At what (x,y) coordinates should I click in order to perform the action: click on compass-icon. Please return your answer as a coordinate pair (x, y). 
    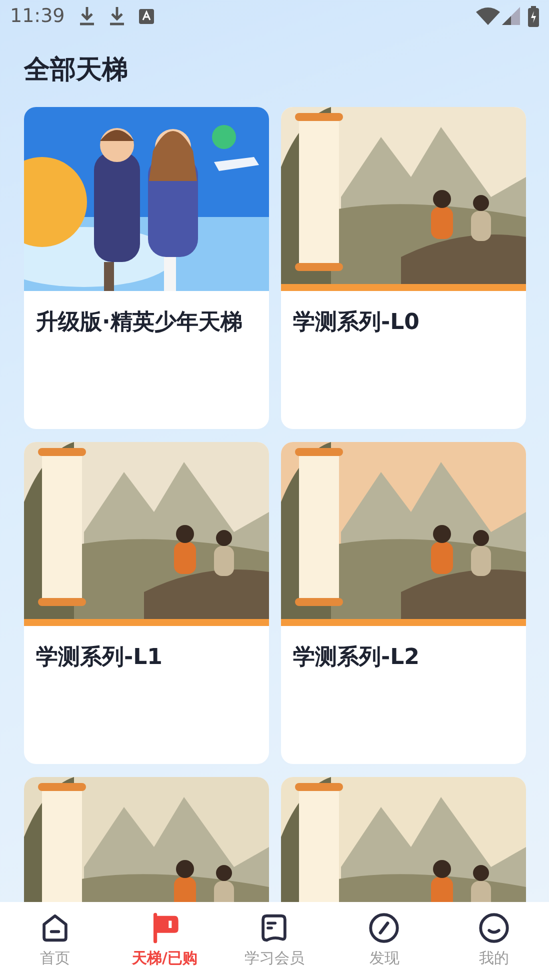
    Looking at the image, I should click on (384, 928).